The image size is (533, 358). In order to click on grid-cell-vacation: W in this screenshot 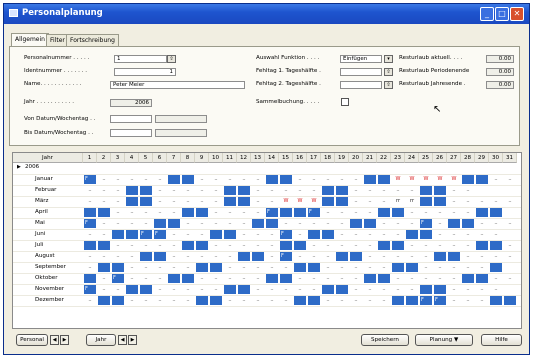, I will do `click(398, 179)`.